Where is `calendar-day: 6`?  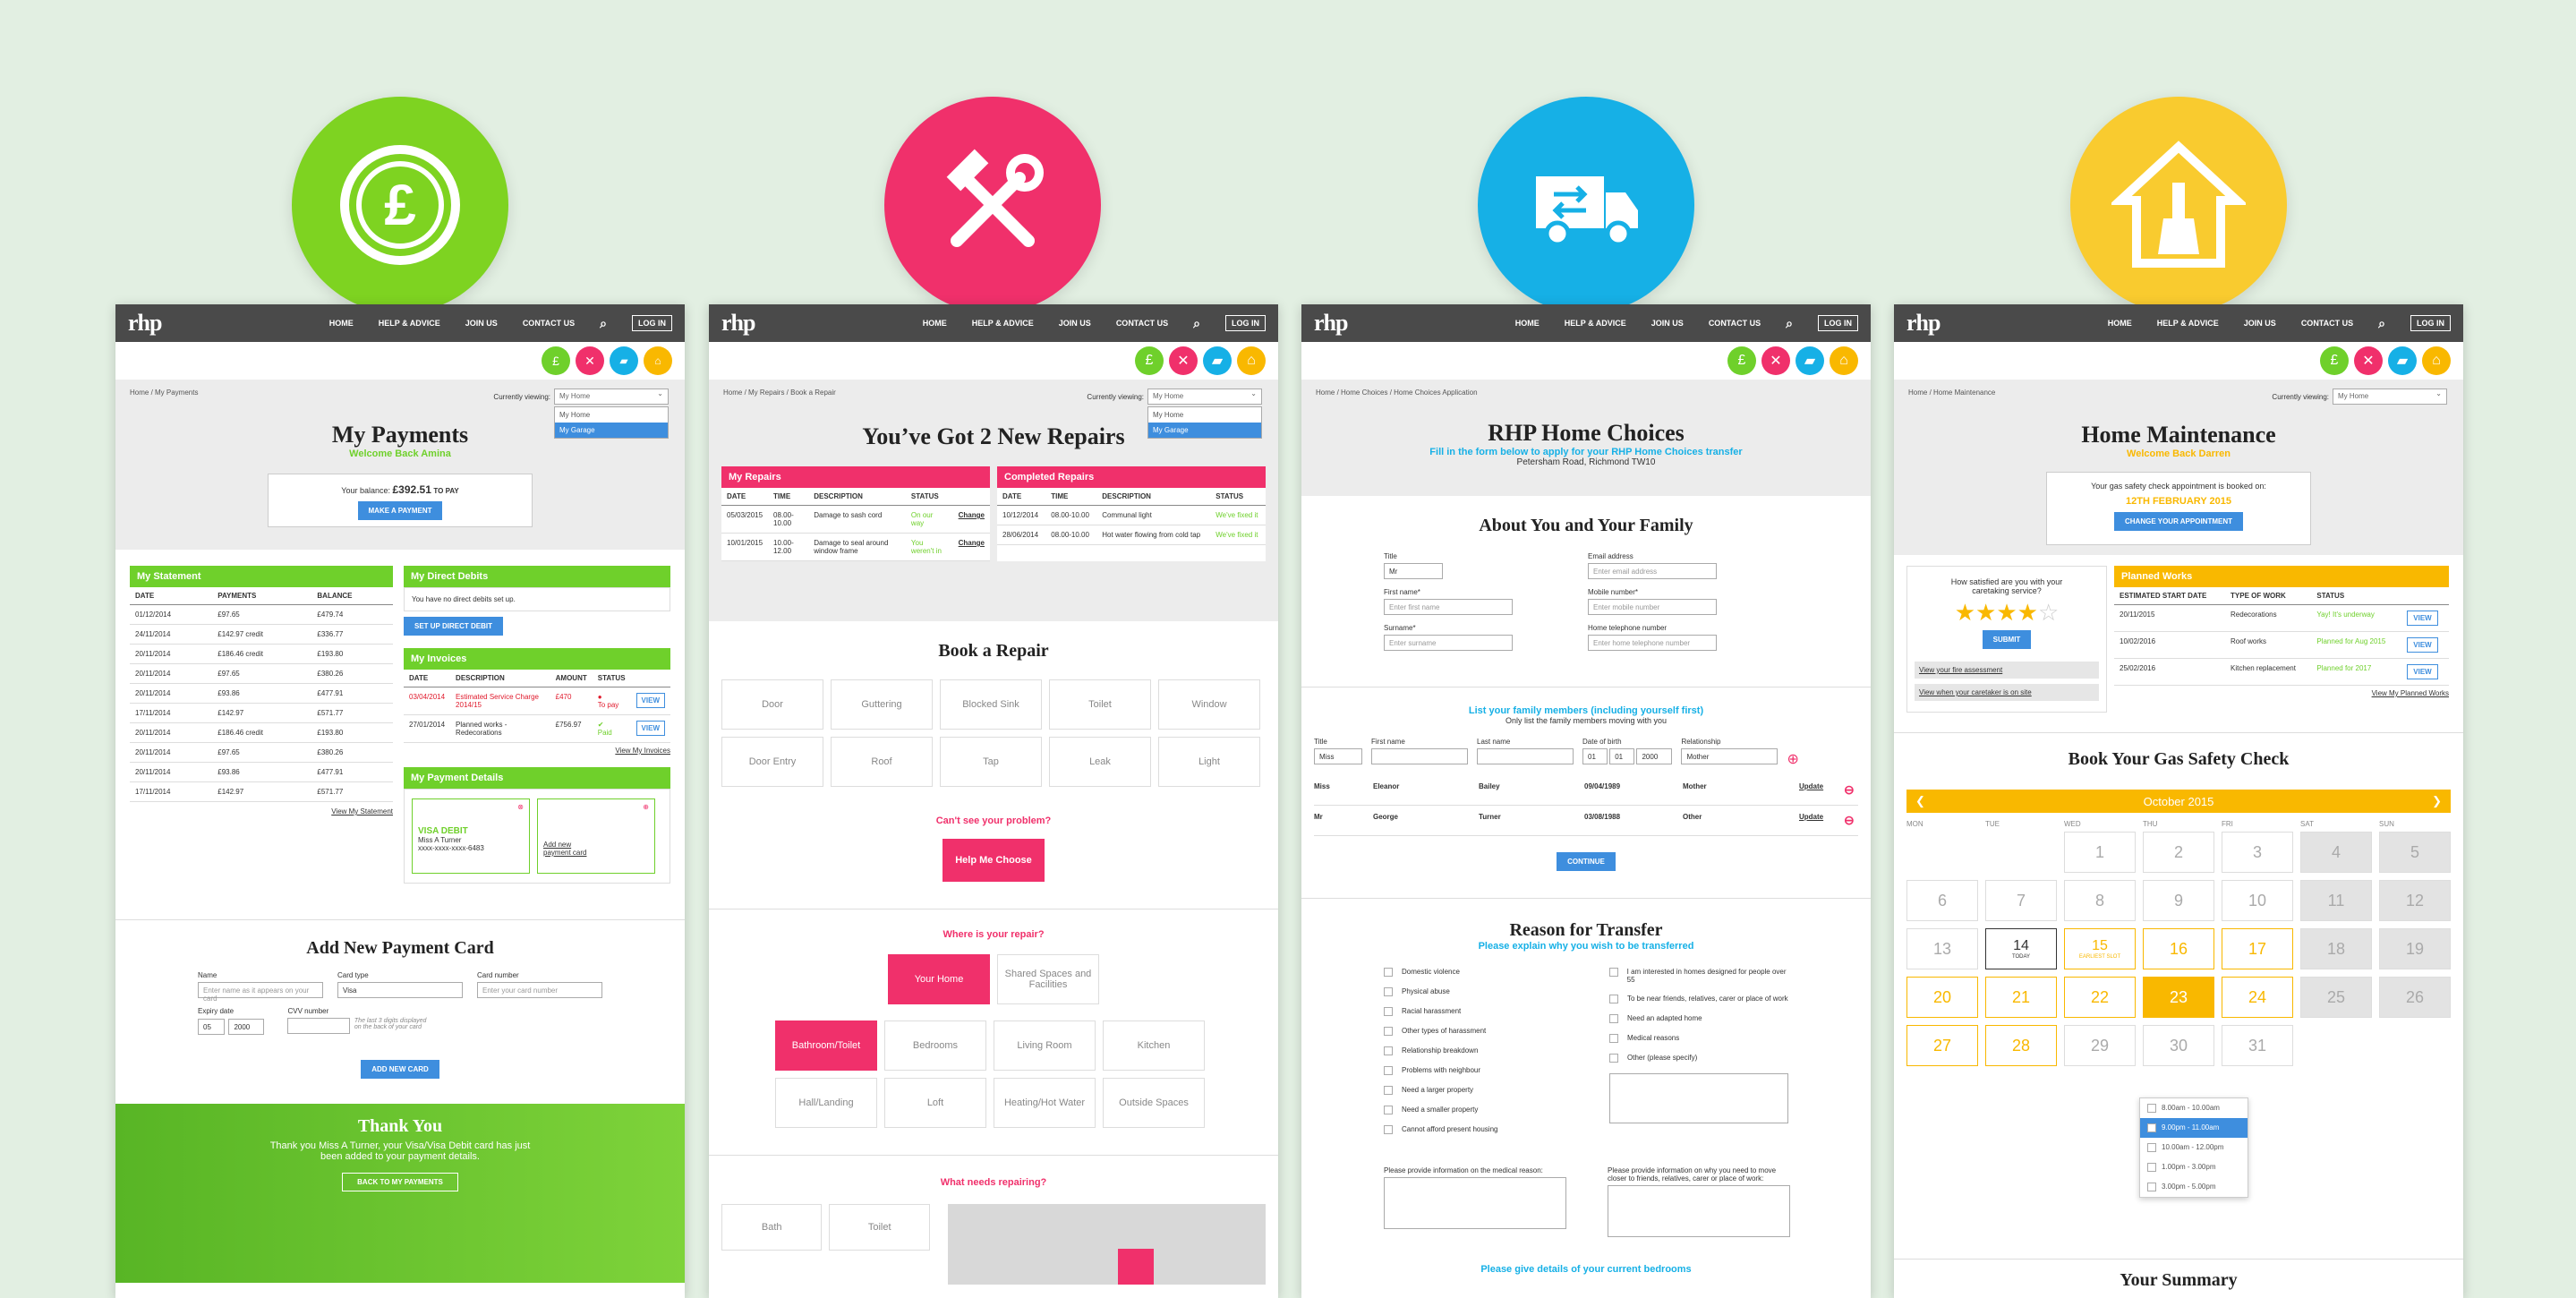 calendar-day: 6 is located at coordinates (1942, 901).